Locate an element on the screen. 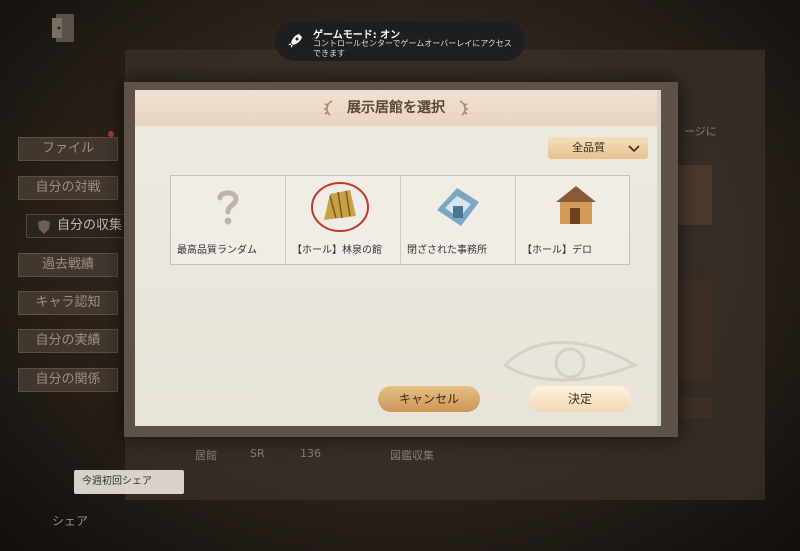 This screenshot has height=551, width=800. sidebar-item-file: ファイル is located at coordinates (68, 149).